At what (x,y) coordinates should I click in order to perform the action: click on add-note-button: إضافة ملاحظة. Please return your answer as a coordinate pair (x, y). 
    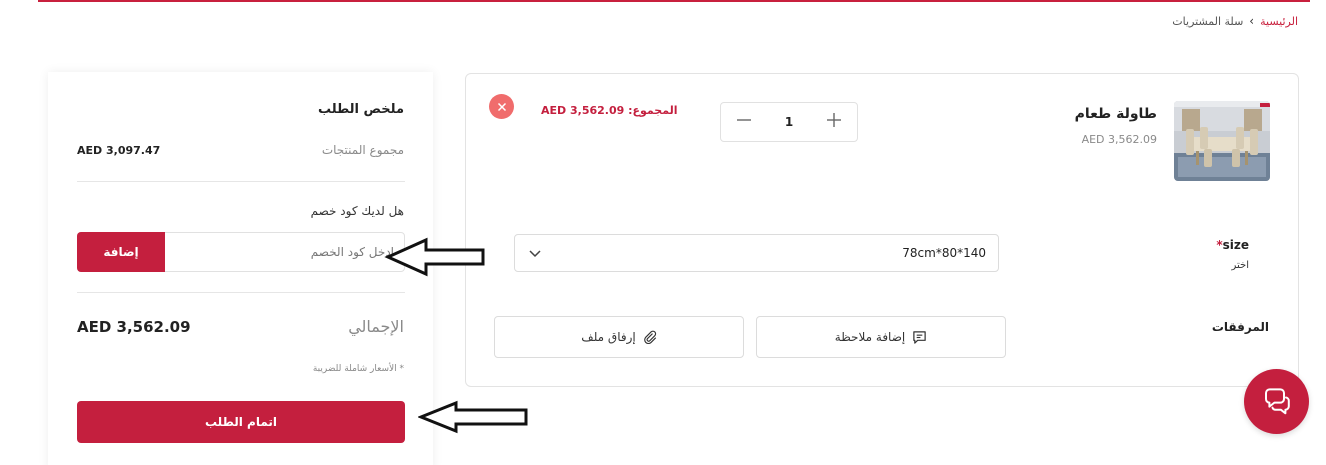
    Looking at the image, I should click on (881, 337).